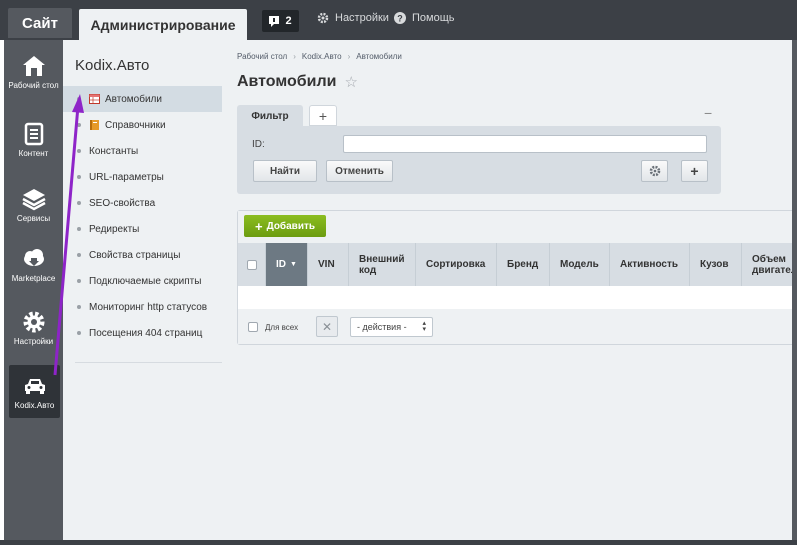 The height and width of the screenshot is (545, 797). I want to click on nav-settings-label: Настройки, so click(33, 341).